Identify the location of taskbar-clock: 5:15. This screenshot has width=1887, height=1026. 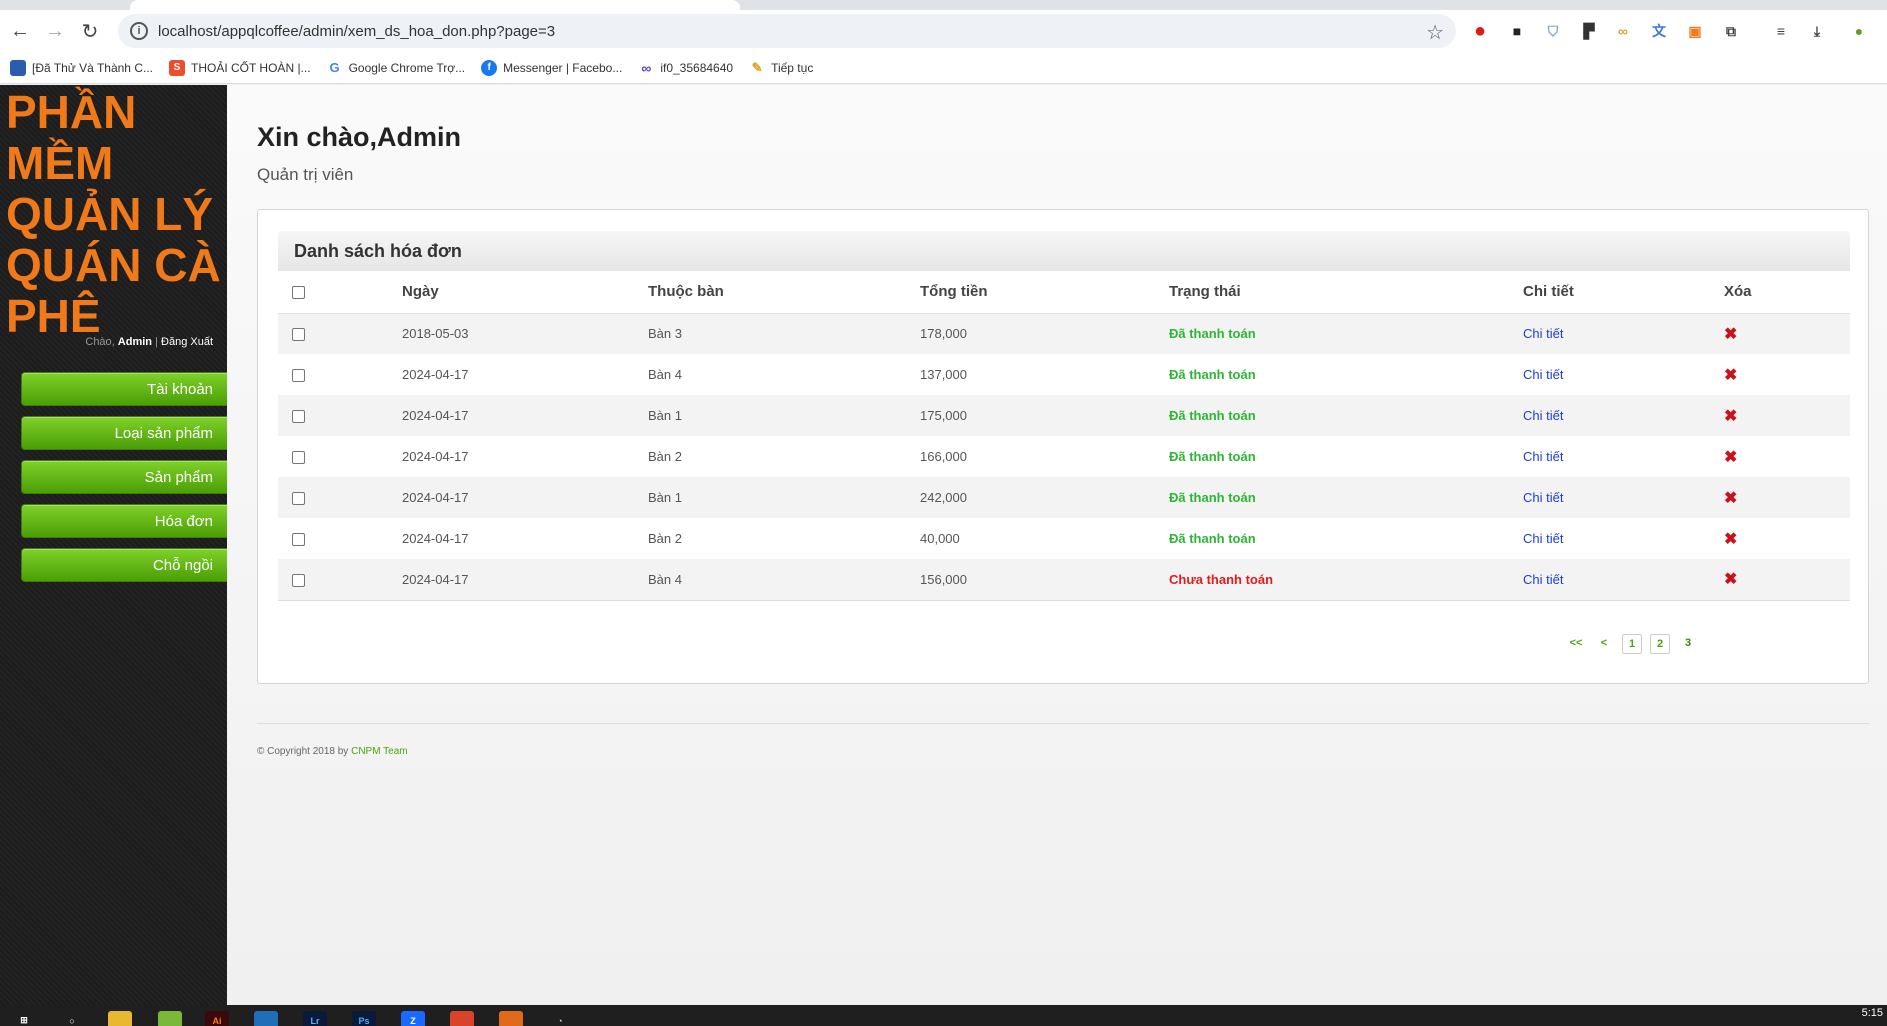
(1872, 1013).